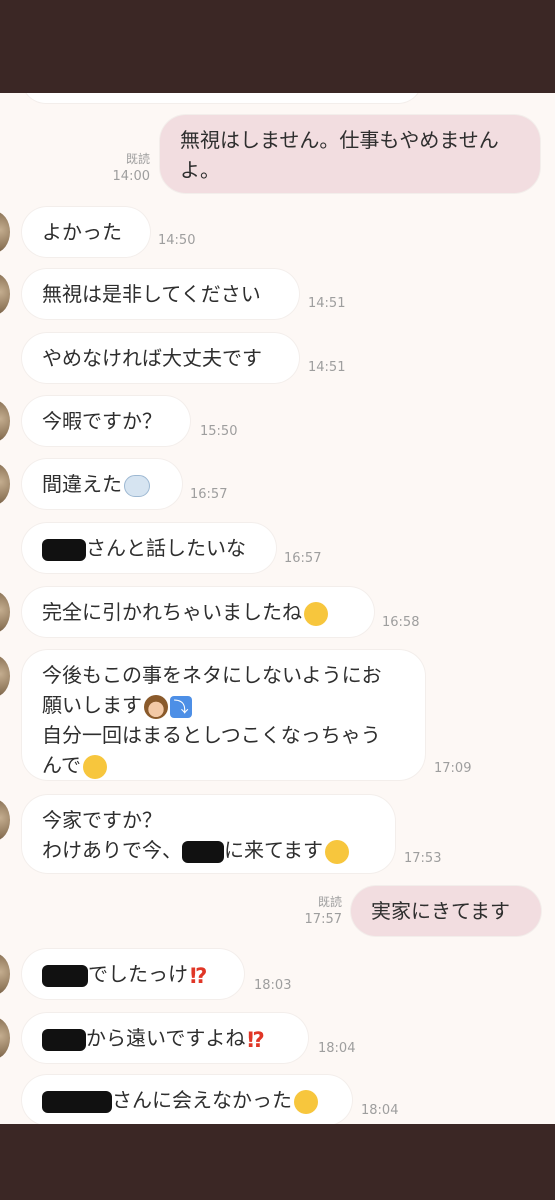 This screenshot has height=1200, width=555. I want to click on message-text: 完全に引かれちゃいましたね, so click(172, 612).